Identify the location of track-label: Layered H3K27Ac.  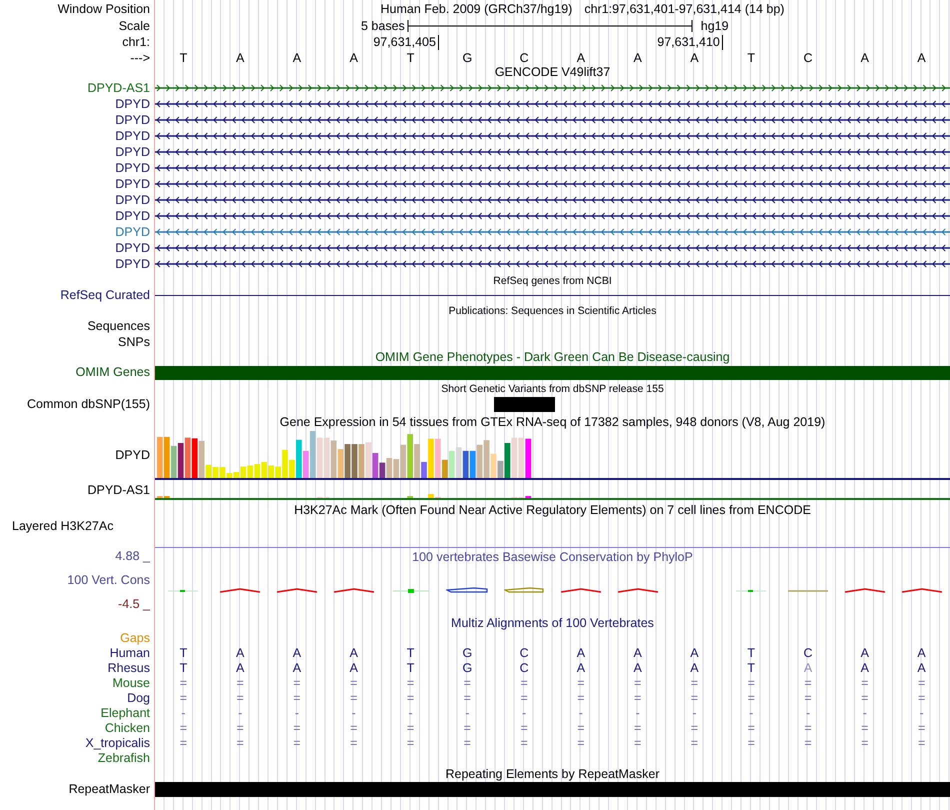
(63, 526).